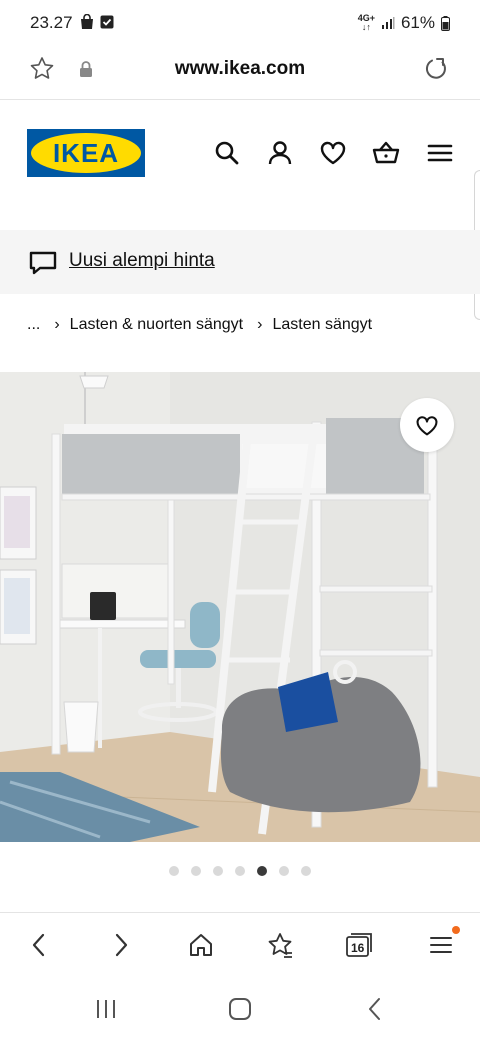  What do you see at coordinates (376, 1009) in the screenshot?
I see `back-nav-icon` at bounding box center [376, 1009].